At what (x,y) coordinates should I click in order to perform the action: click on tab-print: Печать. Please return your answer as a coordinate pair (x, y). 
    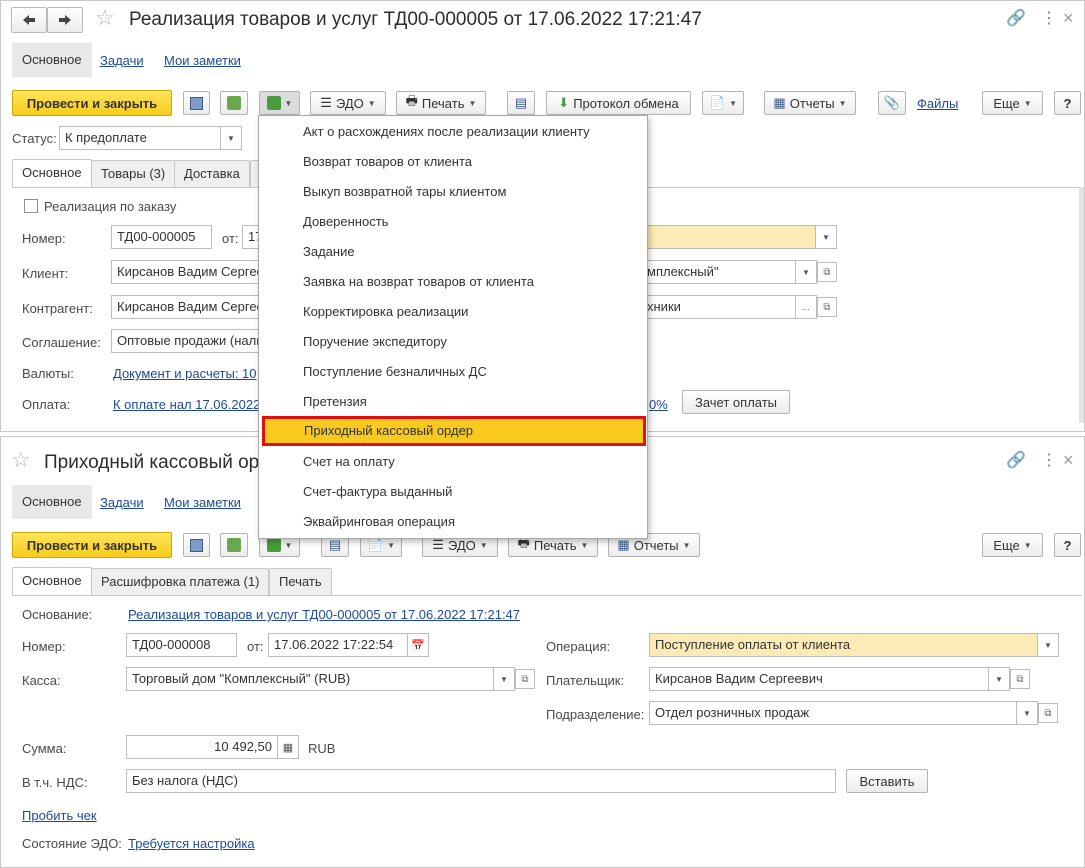
    Looking at the image, I should click on (300, 581).